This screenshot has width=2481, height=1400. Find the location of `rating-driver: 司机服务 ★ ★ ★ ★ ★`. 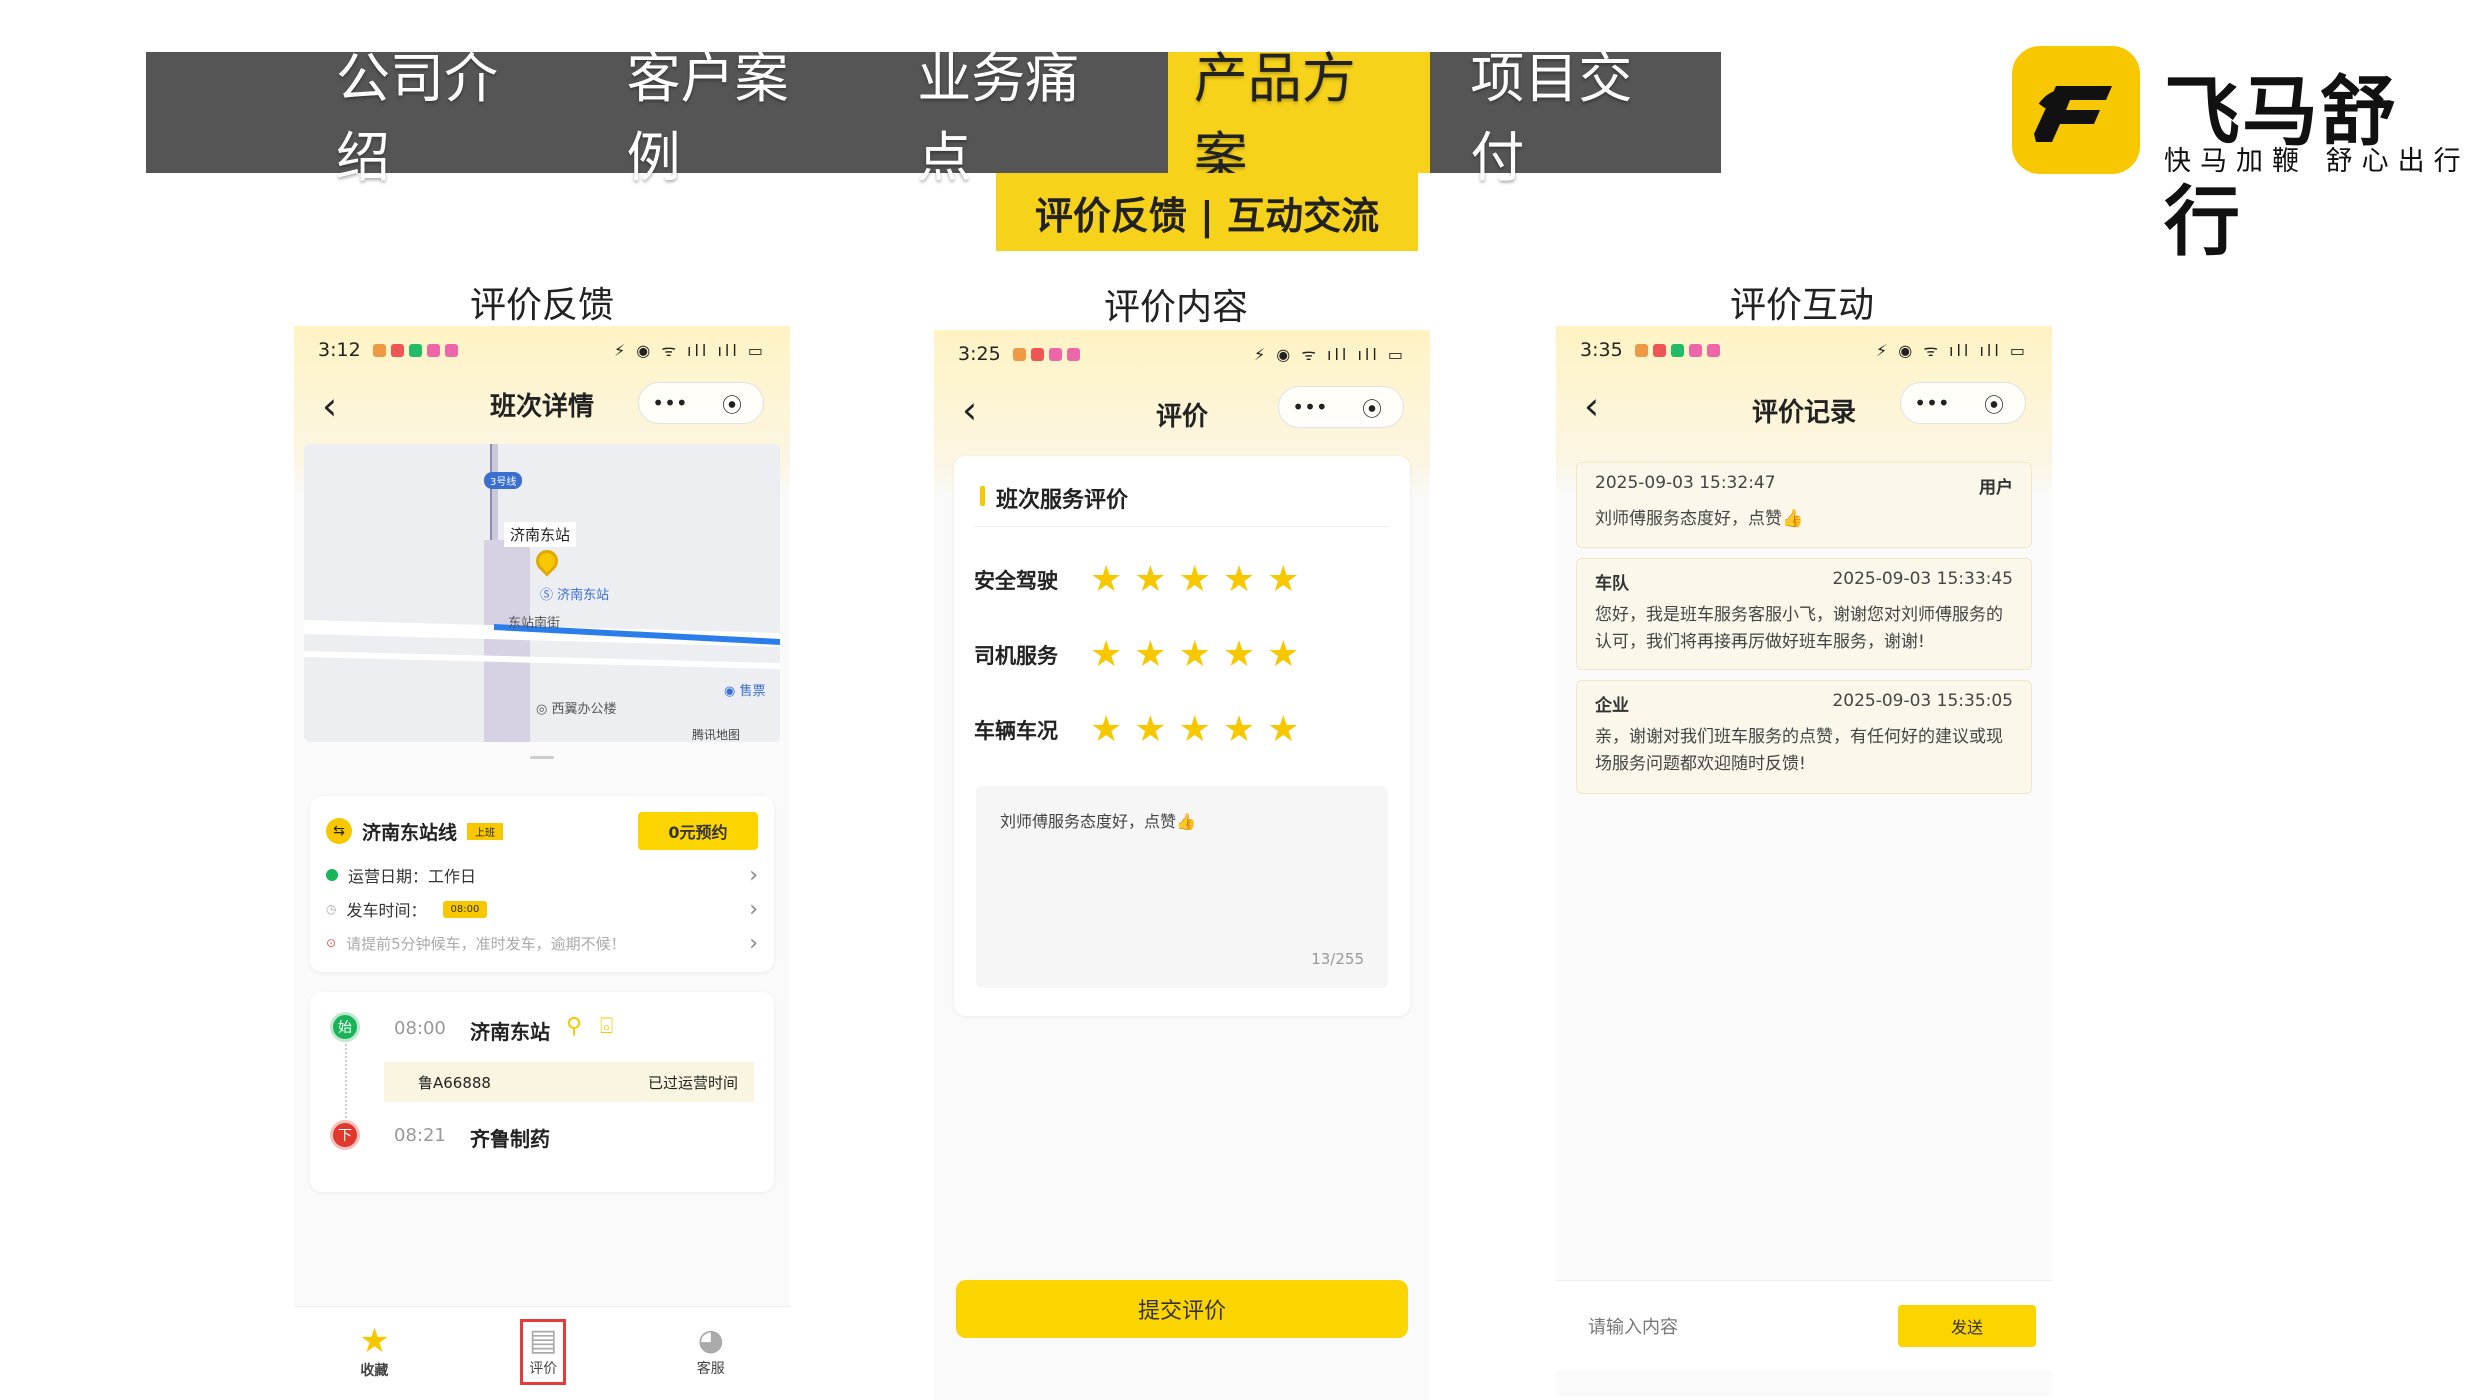

rating-driver: 司机服务 ★ ★ ★ ★ ★ is located at coordinates (1142, 655).